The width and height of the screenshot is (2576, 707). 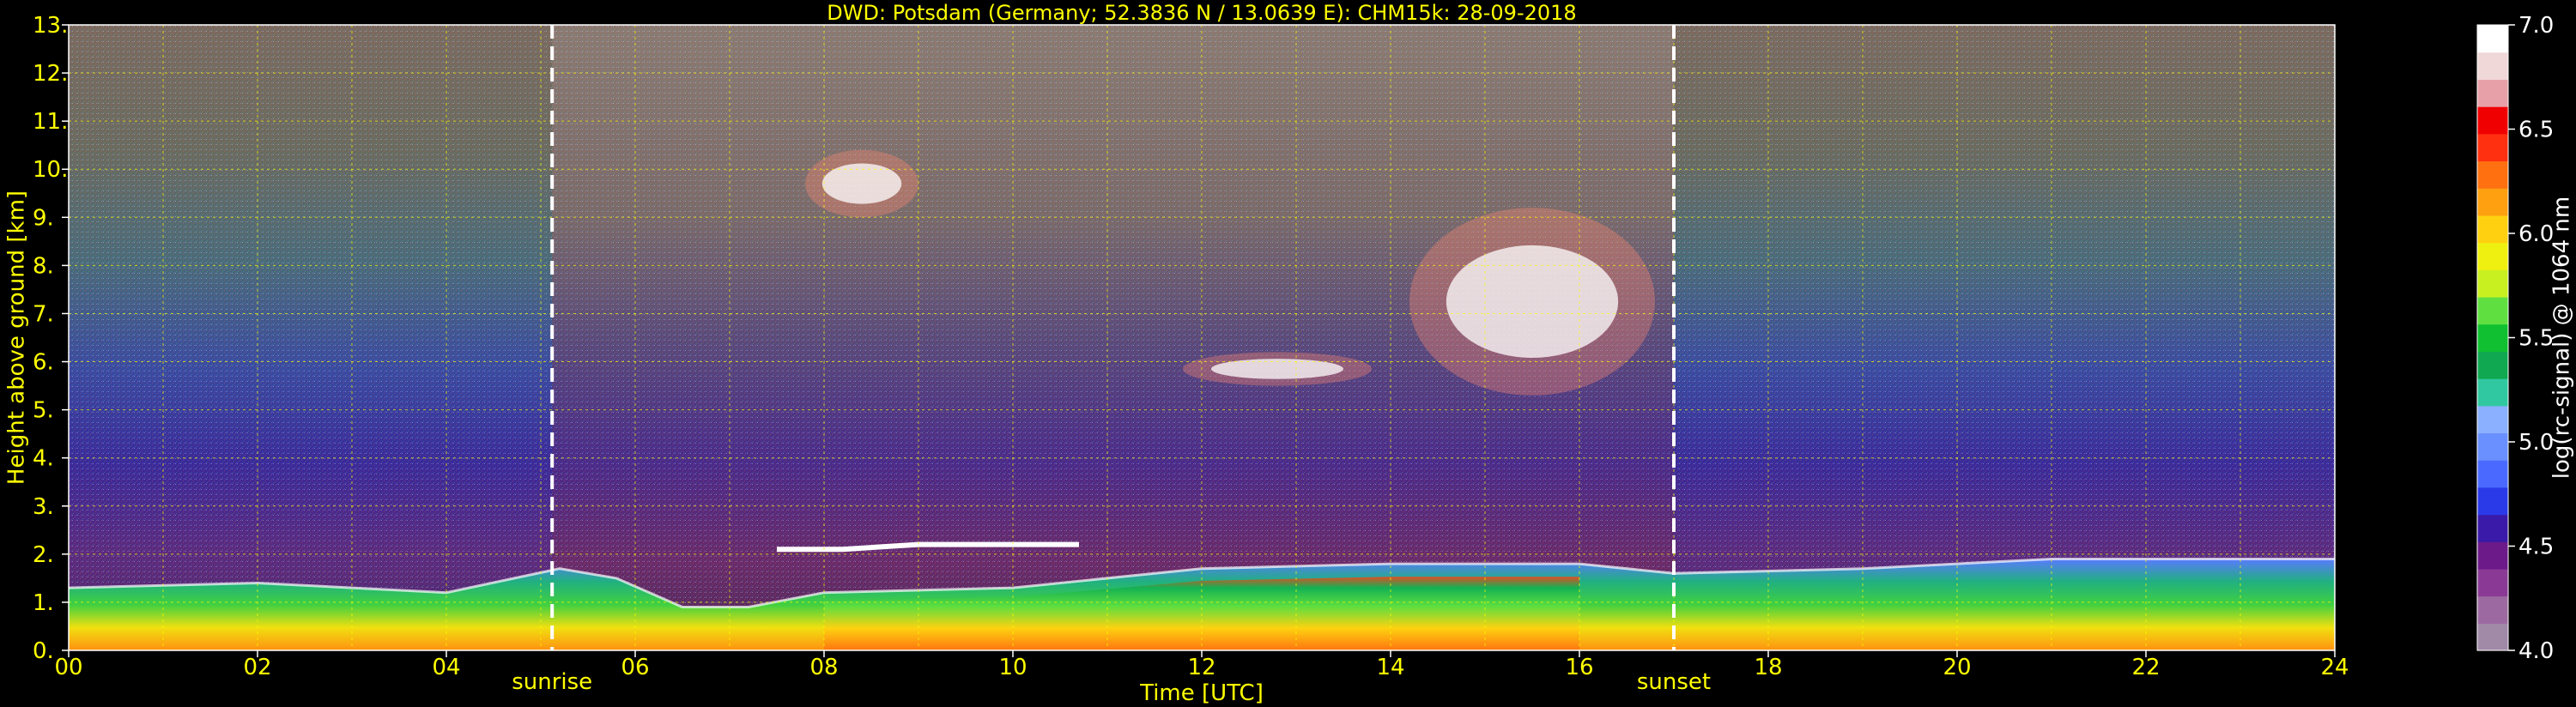 I want to click on sunrise-label: sunrise, so click(x=552, y=682).